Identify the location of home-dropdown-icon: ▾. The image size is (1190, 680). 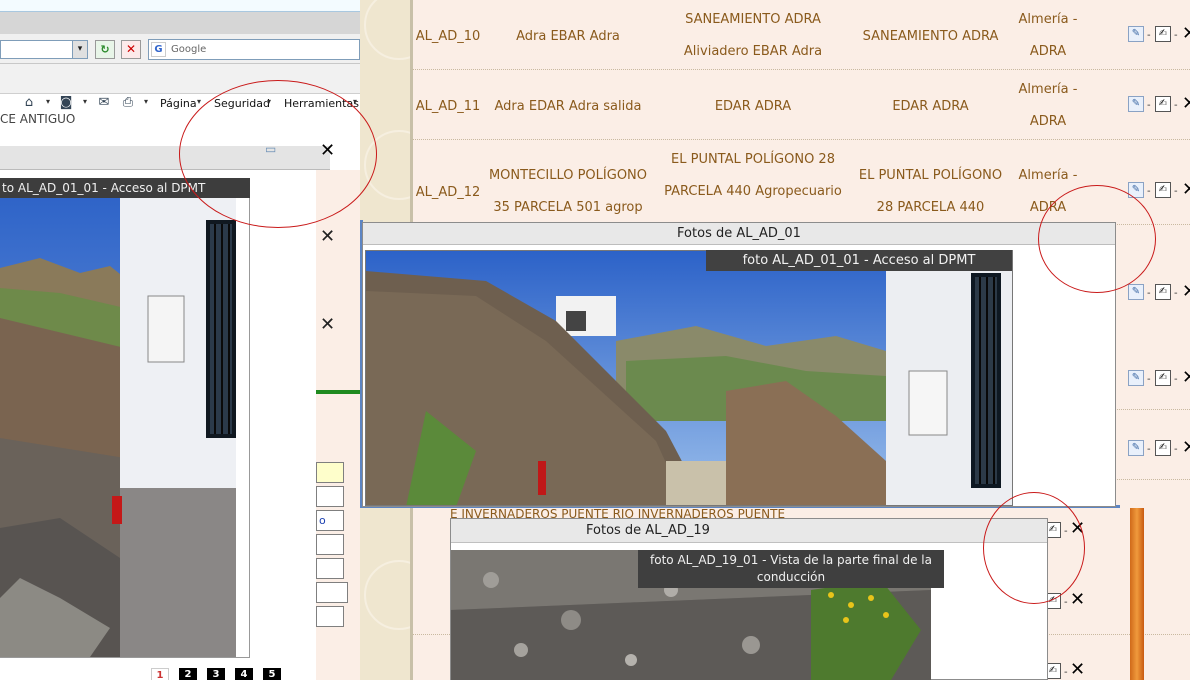
(48, 101).